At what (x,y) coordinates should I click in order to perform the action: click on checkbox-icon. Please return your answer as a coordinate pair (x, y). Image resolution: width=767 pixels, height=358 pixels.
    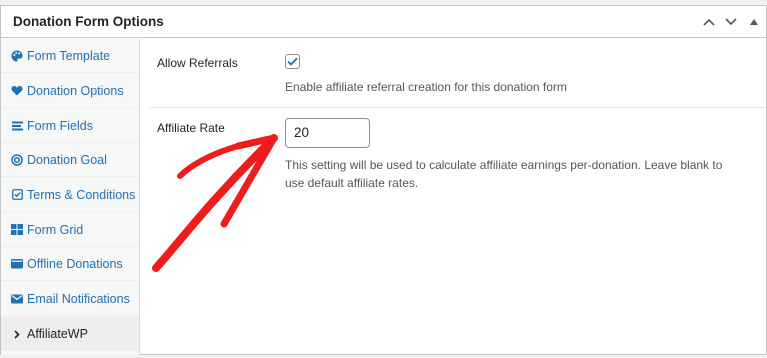
    Looking at the image, I should click on (17, 195).